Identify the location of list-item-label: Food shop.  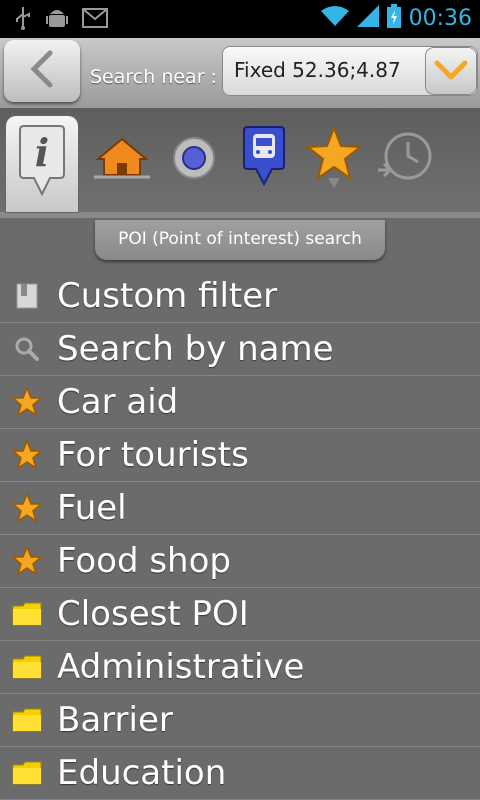
(144, 561).